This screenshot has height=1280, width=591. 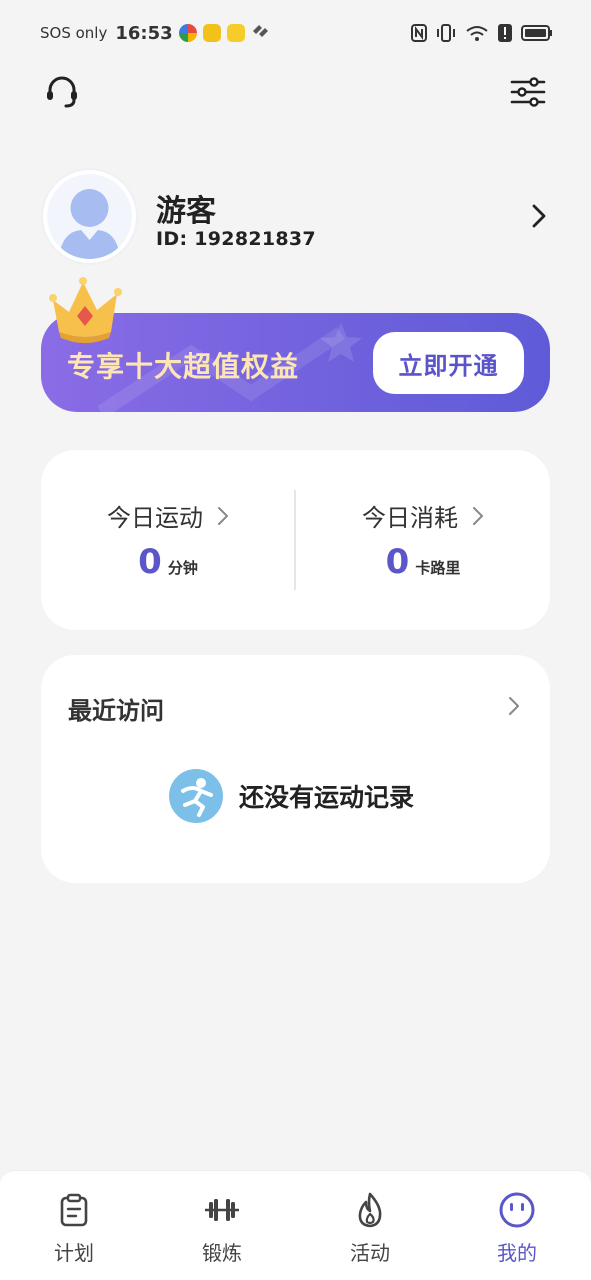 I want to click on empty-state: 还没有运动记录, so click(x=291, y=796).